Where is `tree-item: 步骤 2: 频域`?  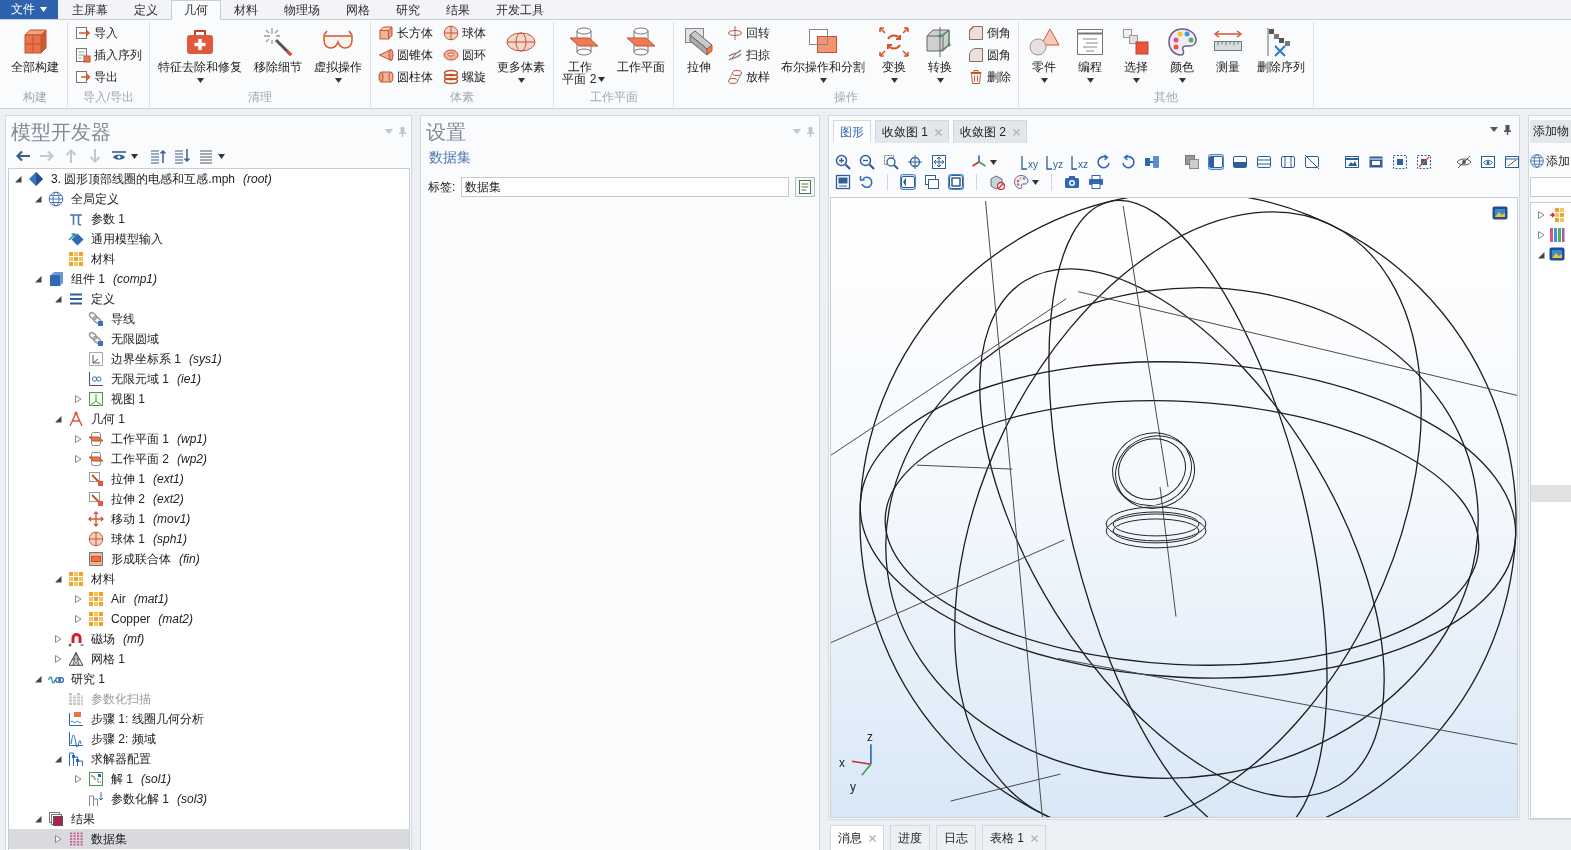 tree-item: 步骤 2: 频域 is located at coordinates (209, 739).